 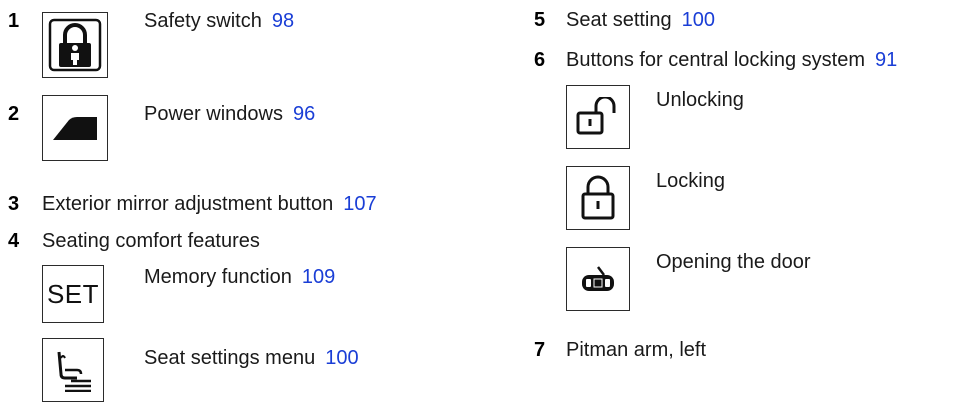 What do you see at coordinates (14, 241) in the screenshot?
I see `item-number-4: 4` at bounding box center [14, 241].